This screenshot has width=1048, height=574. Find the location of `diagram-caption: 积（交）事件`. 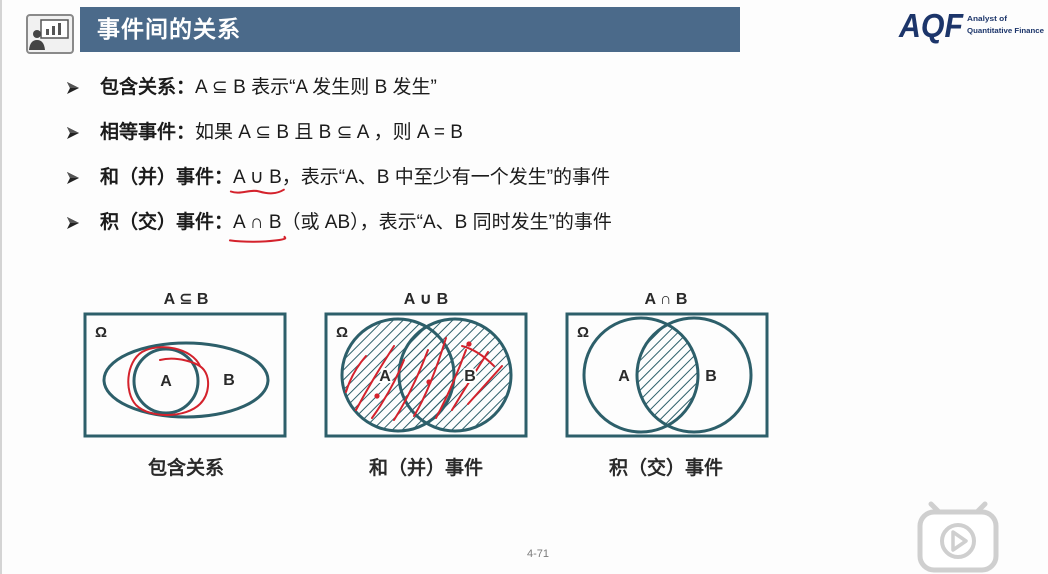

diagram-caption: 积（交）事件 is located at coordinates (666, 467).